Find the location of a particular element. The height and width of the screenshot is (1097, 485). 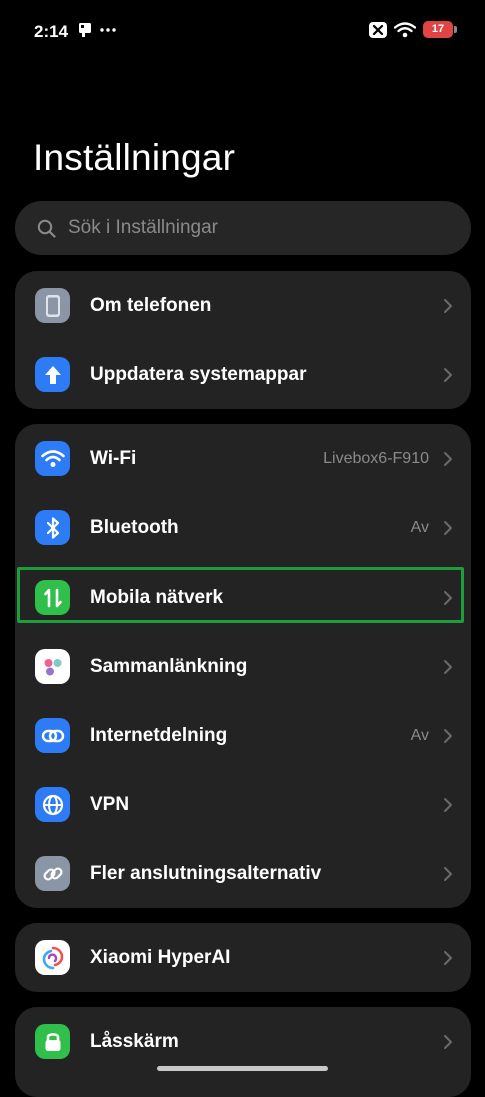

settings-item-sammanlankning: Sammanlänkning is located at coordinates (243, 666).